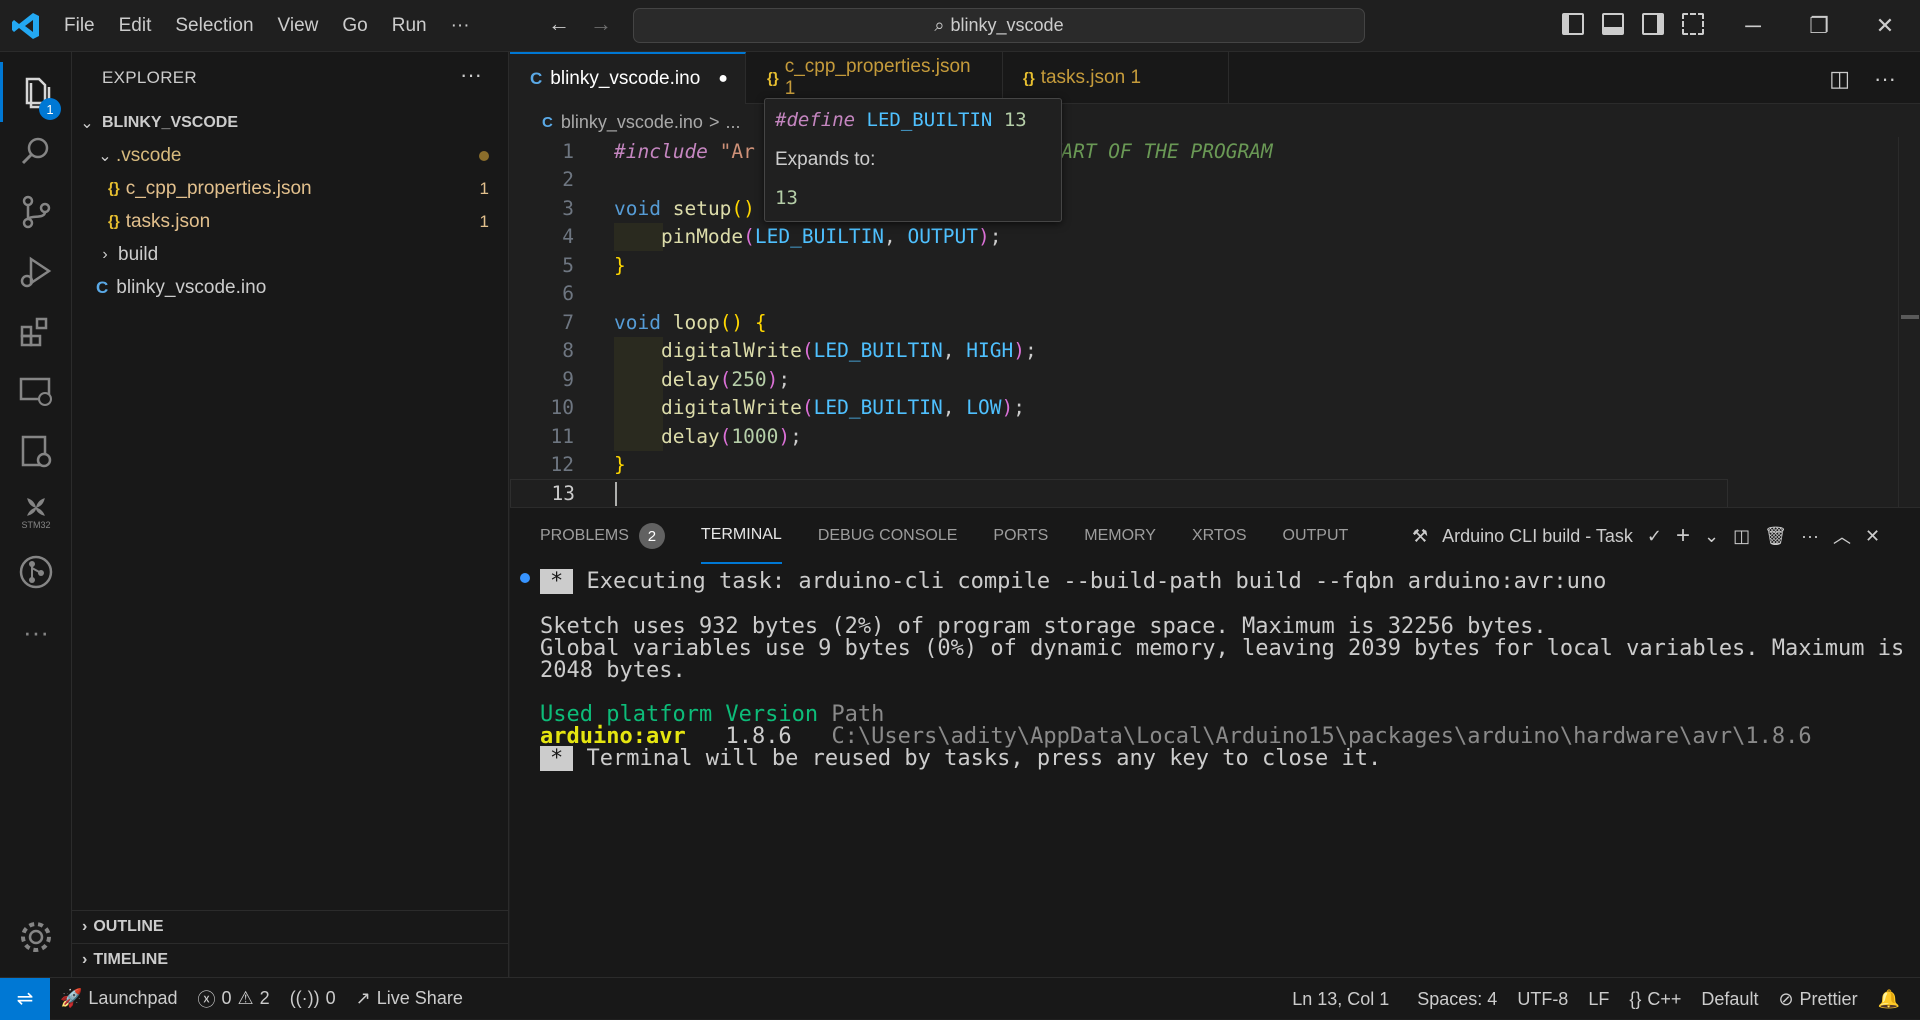 The image size is (1920, 1020). What do you see at coordinates (1205, 407) in the screenshot?
I see `code-line: 10 digitalWrite(LED_BUILTIN, LOW);` at bounding box center [1205, 407].